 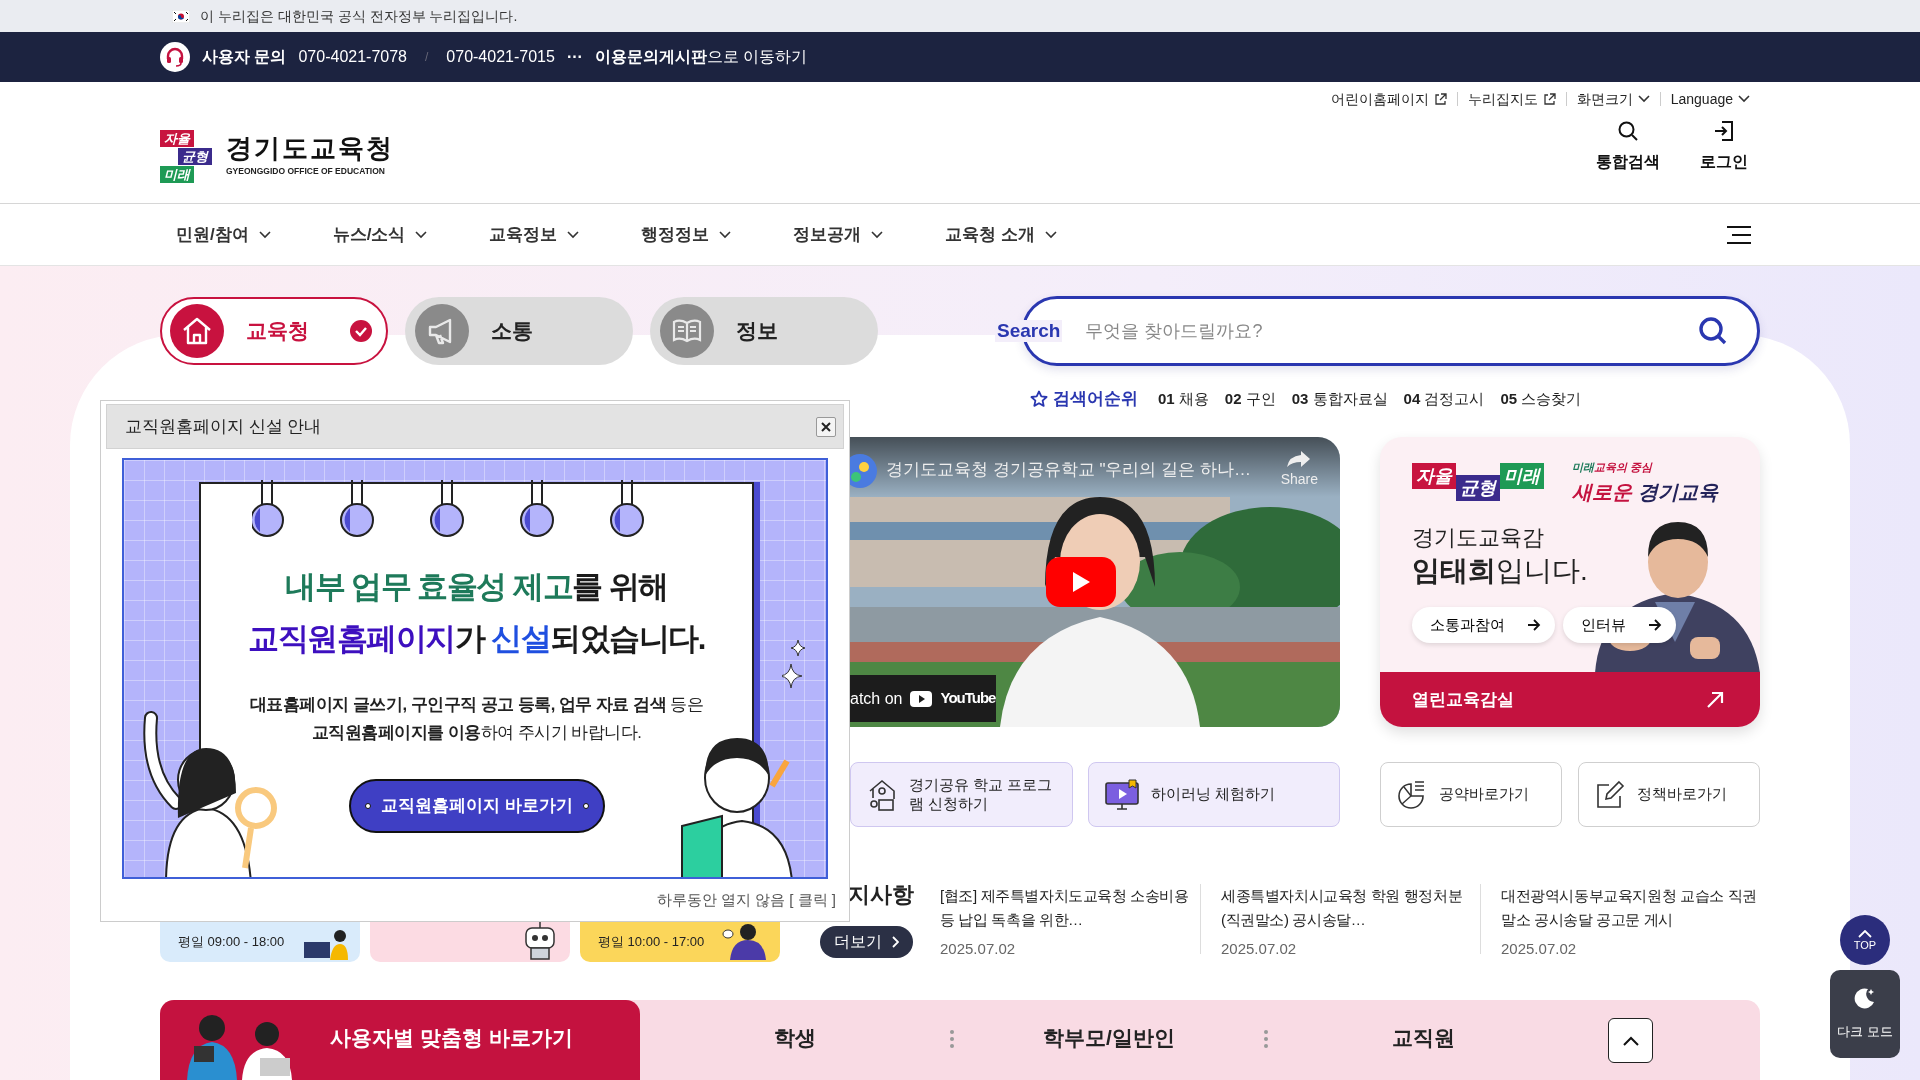 What do you see at coordinates (244, 57) in the screenshot?
I see `contact-label: 사용자 문의` at bounding box center [244, 57].